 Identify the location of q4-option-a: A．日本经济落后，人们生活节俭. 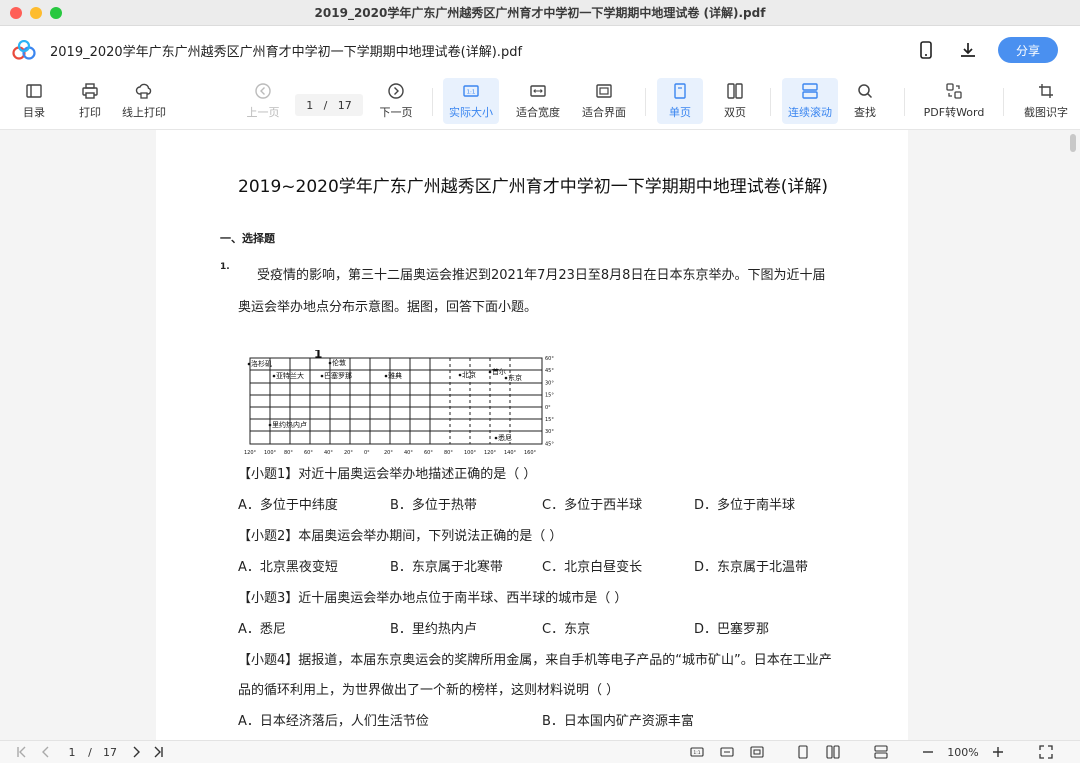
(333, 721).